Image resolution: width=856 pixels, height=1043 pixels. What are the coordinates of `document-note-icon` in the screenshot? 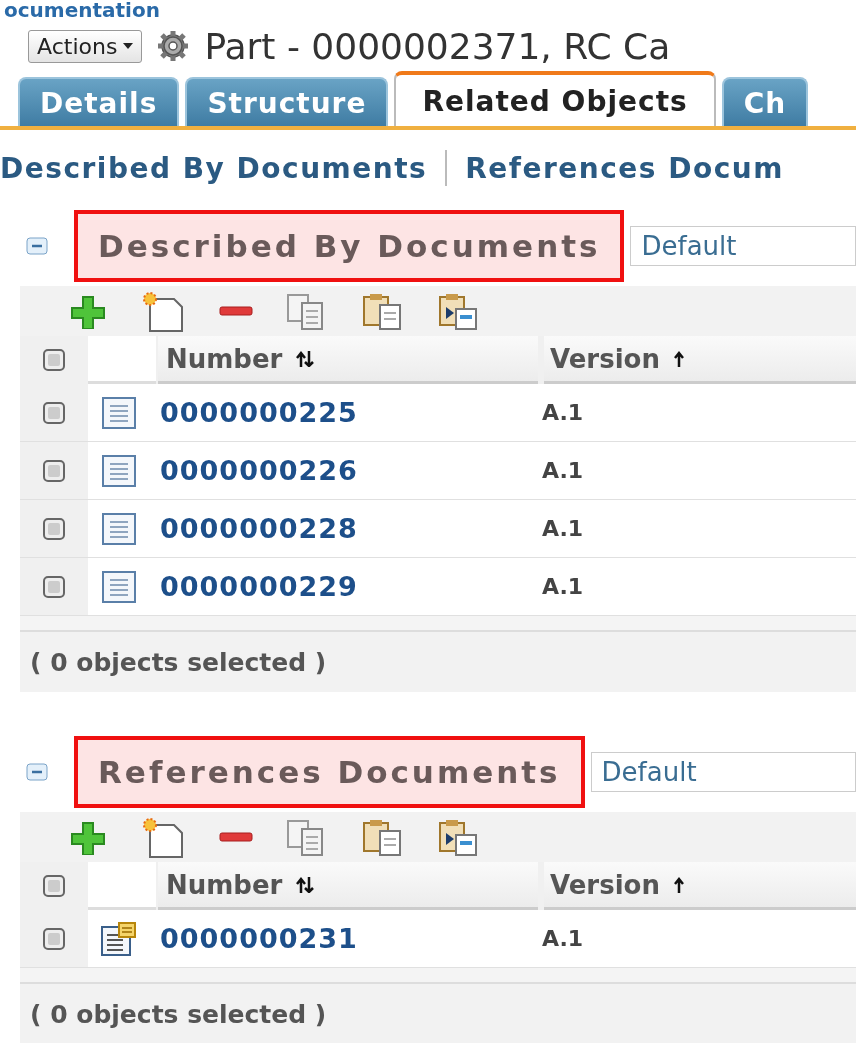 It's located at (119, 938).